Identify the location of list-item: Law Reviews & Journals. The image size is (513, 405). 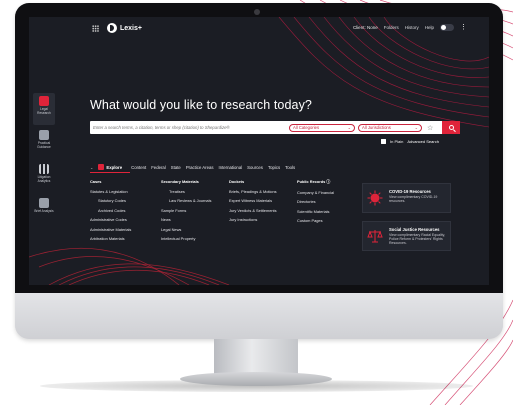
(186, 200).